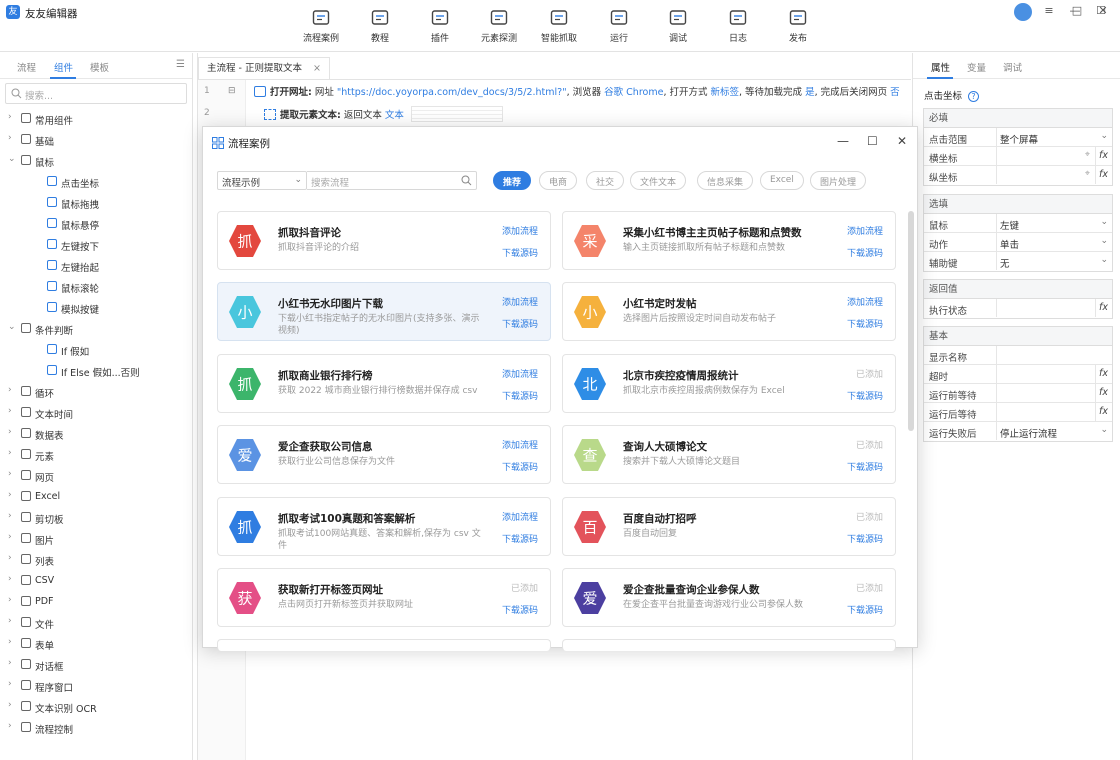 Image resolution: width=1120 pixels, height=760 pixels. I want to click on tree-group: › 网页, so click(96, 476).